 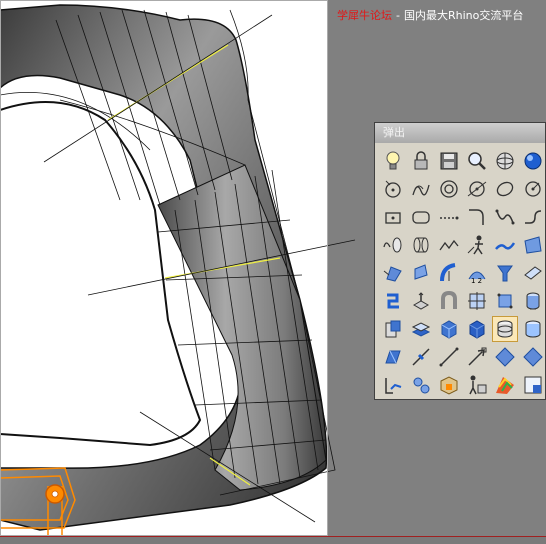 I want to click on layers-button, so click(x=421, y=329).